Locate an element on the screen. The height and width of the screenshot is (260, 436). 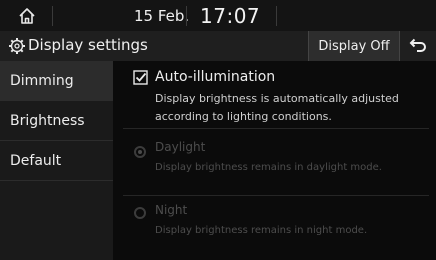
status-bar: 15 Feb. 17:07 is located at coordinates (218, 15).